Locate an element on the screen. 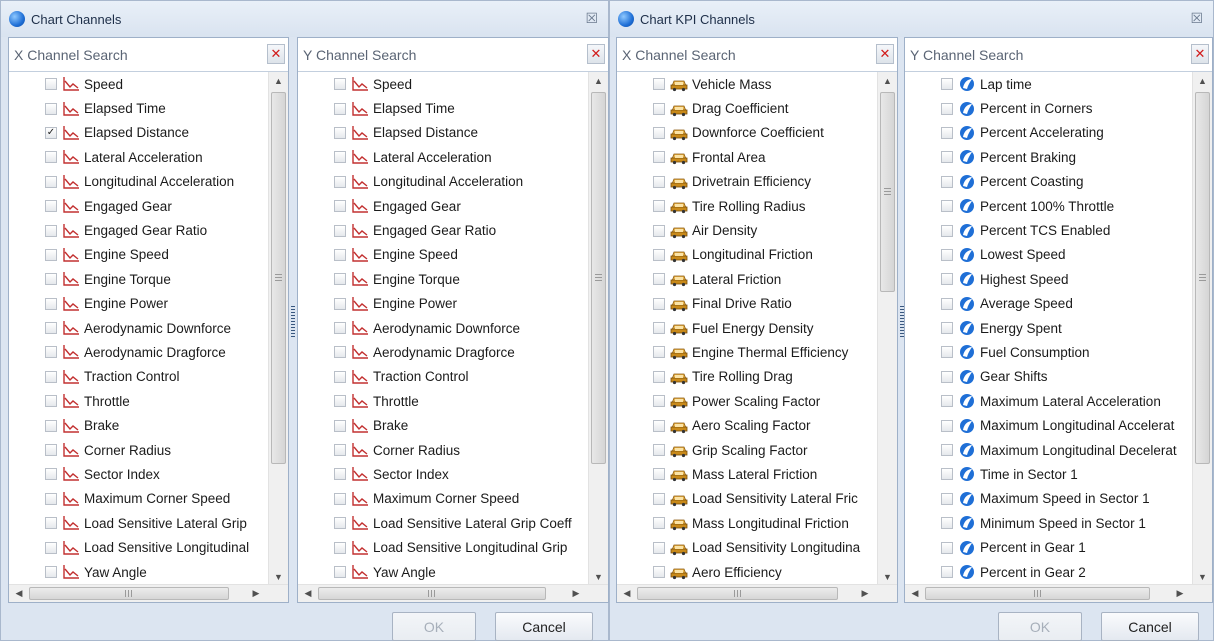  panel-splitter is located at coordinates (293, 322).